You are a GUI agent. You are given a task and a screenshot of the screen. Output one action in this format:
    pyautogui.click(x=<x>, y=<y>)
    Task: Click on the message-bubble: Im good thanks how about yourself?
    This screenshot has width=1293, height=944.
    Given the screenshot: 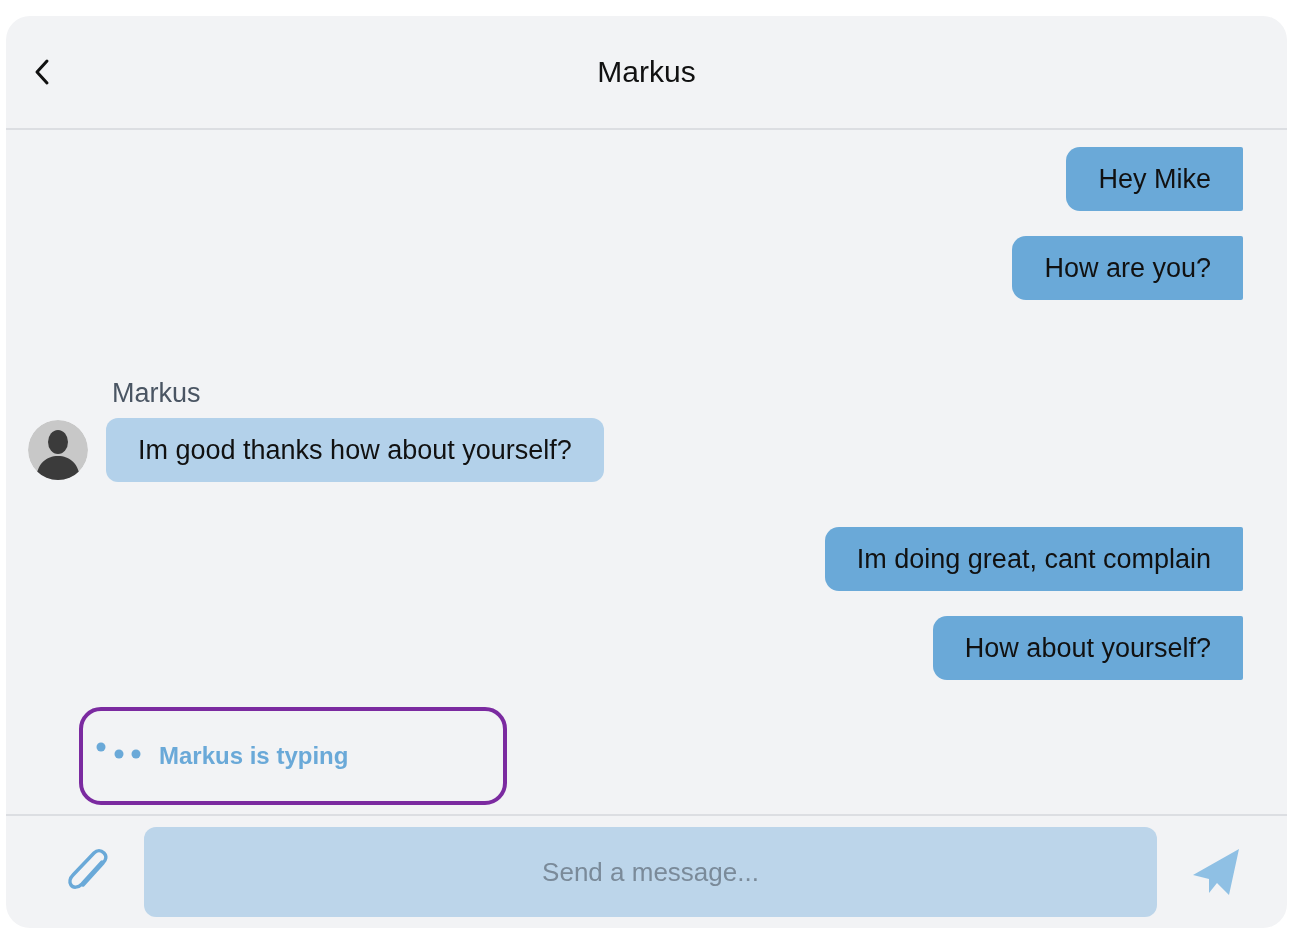 What is the action you would take?
    pyautogui.click(x=355, y=450)
    